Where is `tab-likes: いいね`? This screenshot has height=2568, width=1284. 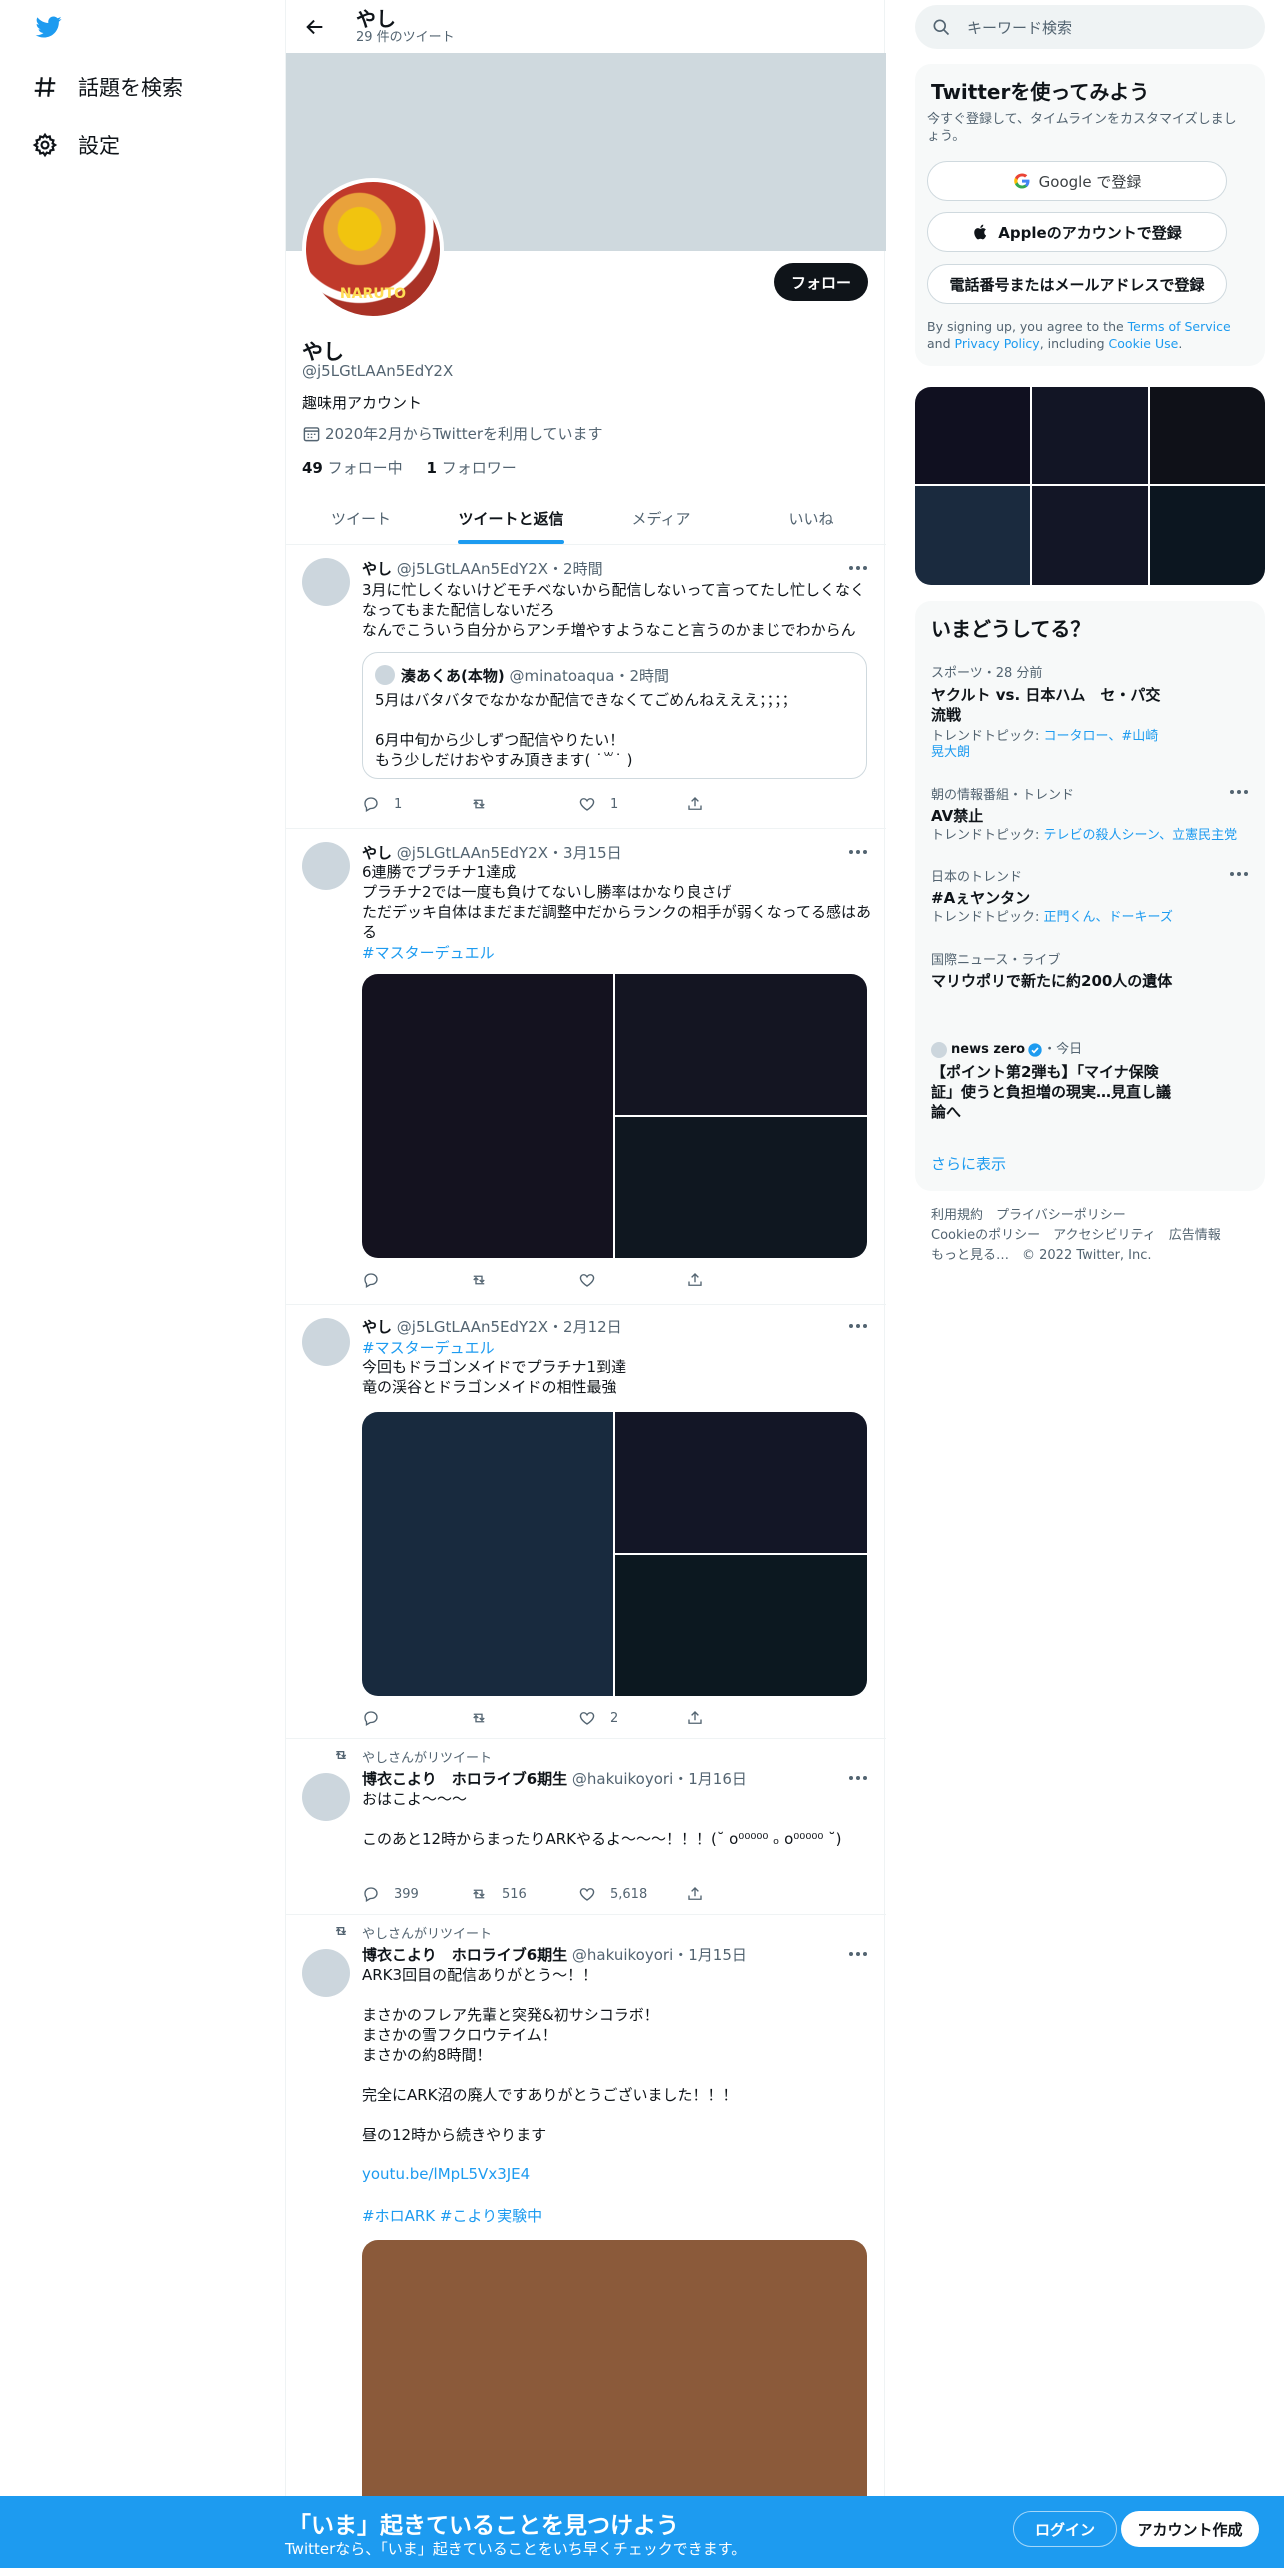 tab-likes: いいね is located at coordinates (811, 518).